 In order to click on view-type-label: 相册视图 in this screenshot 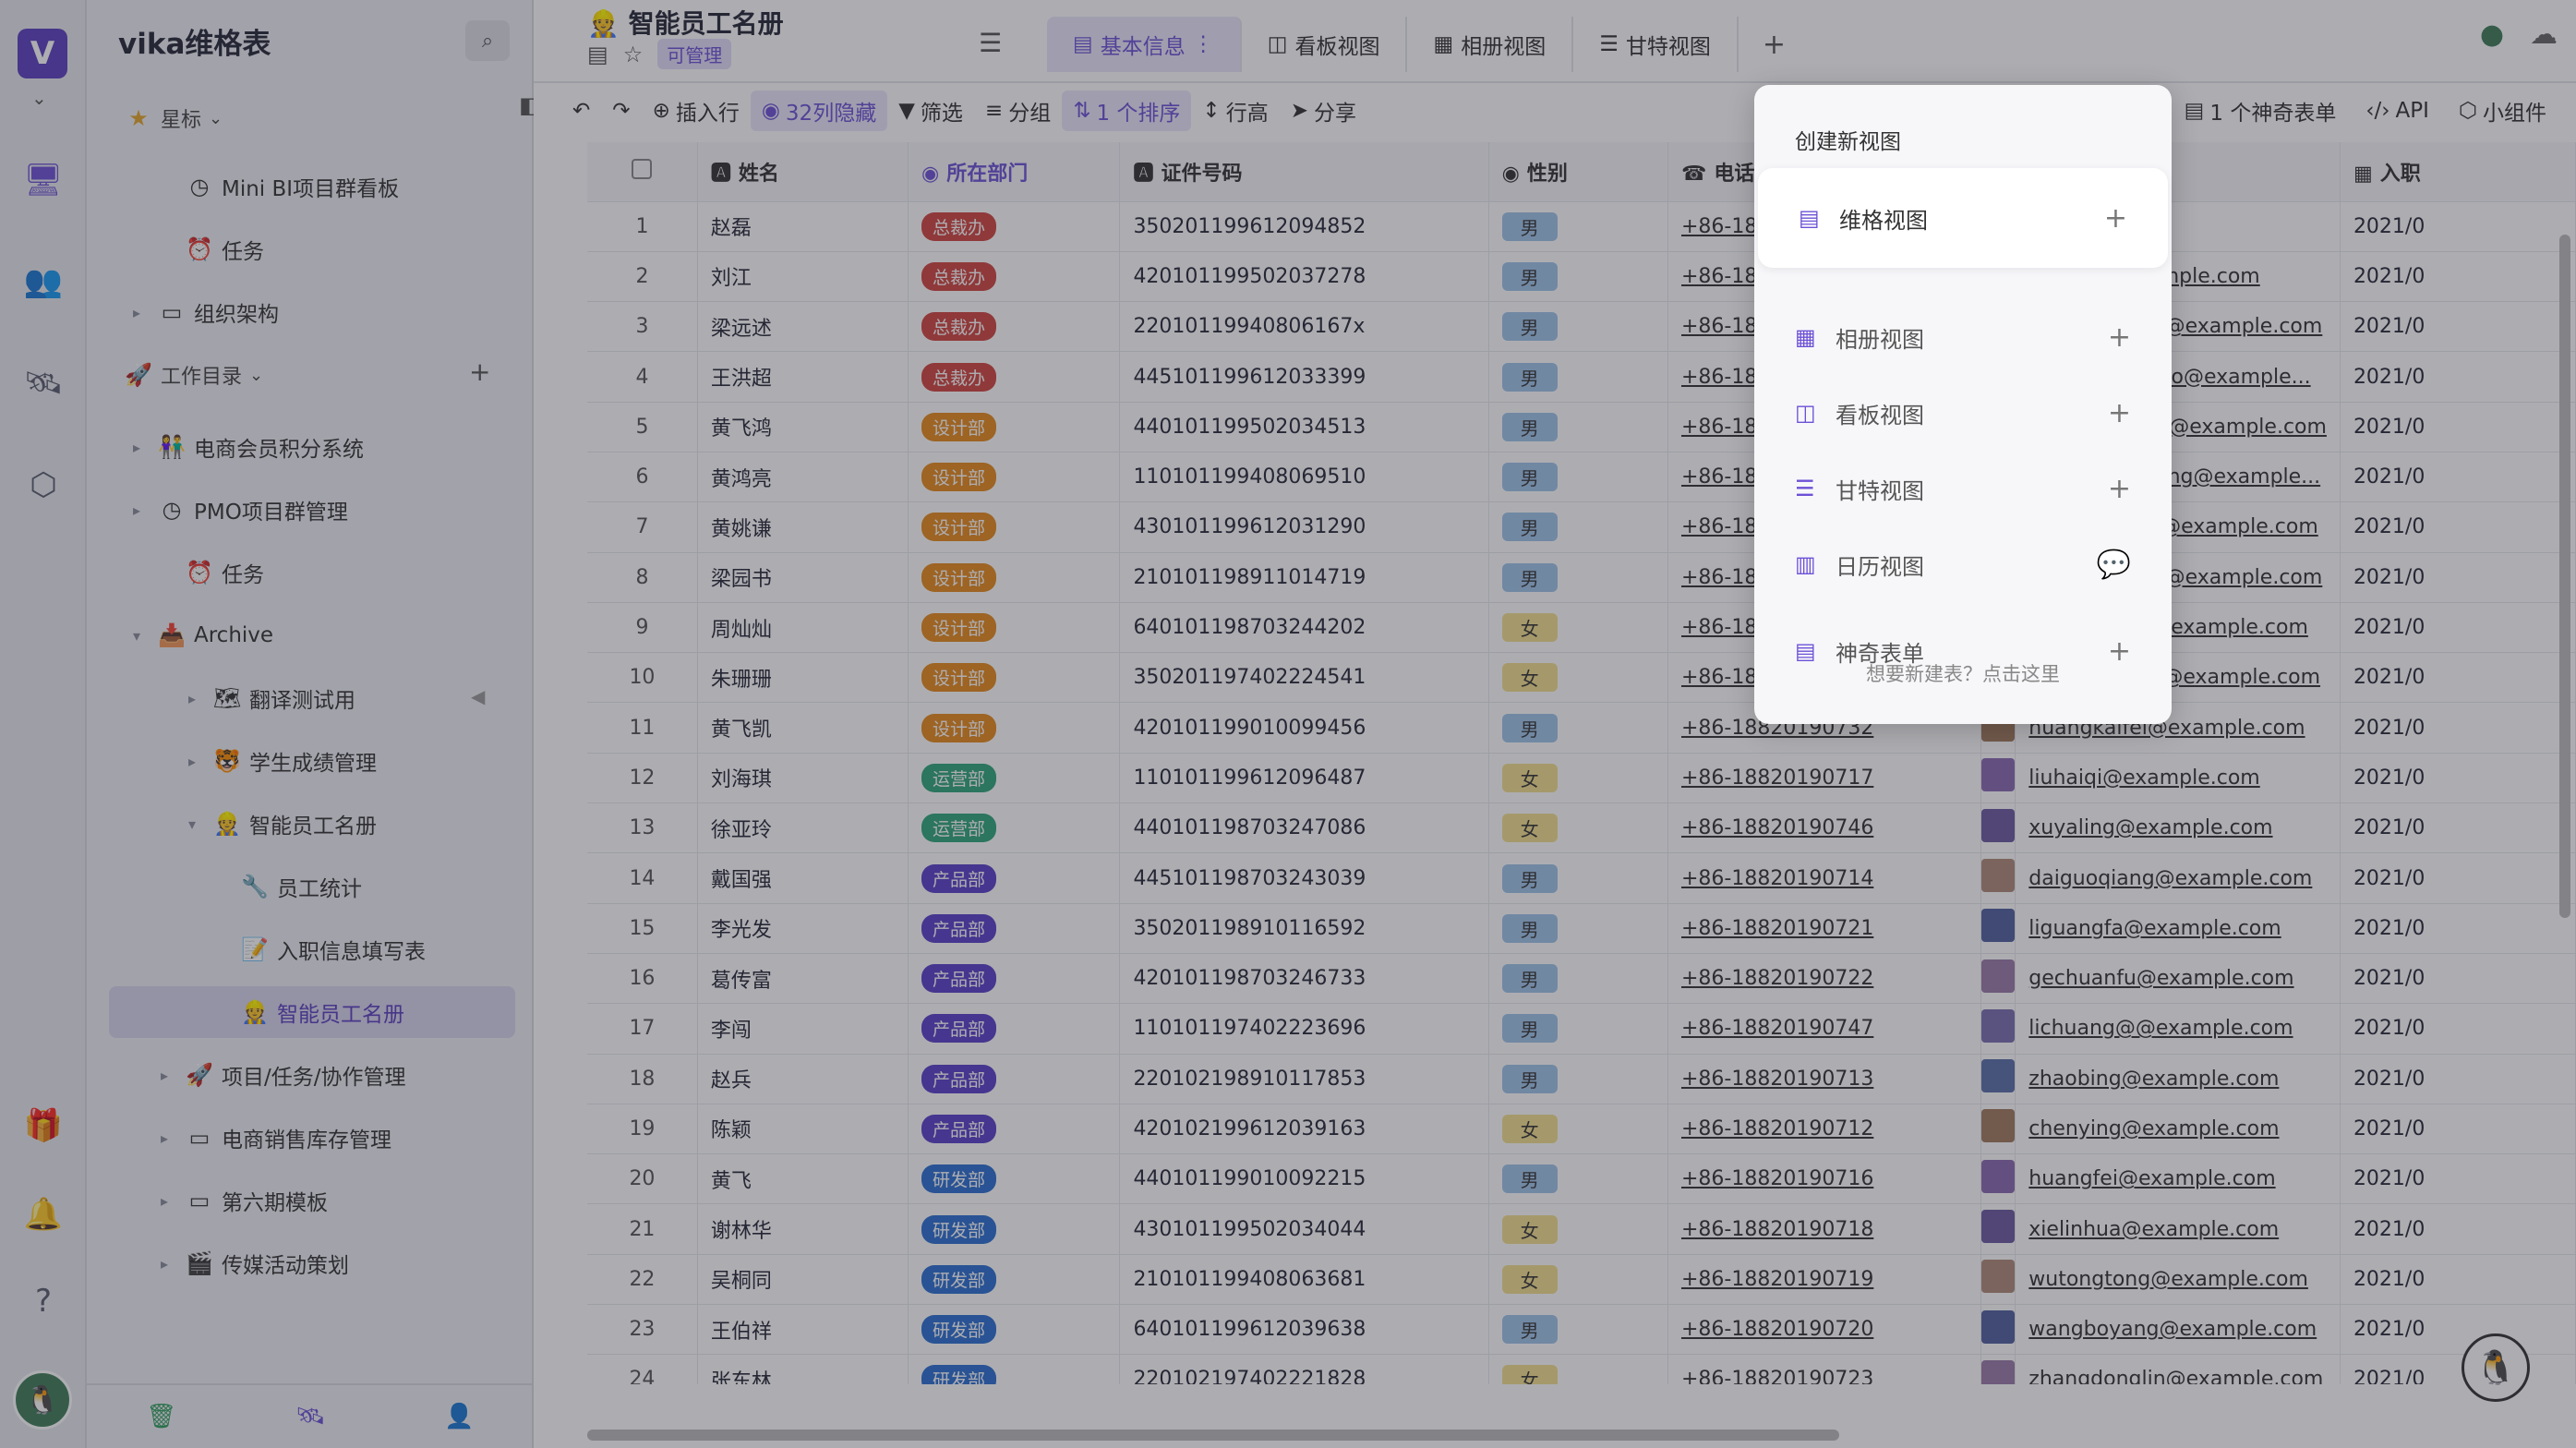, I will do `click(1880, 339)`.